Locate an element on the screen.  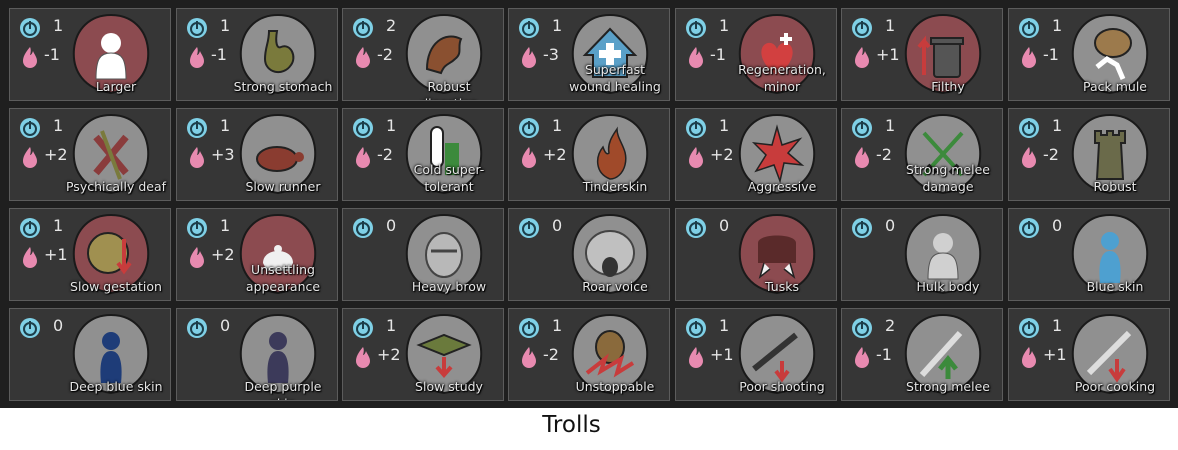
gene-card: 1 +1 Poor cooking is located at coordinates (1089, 354).